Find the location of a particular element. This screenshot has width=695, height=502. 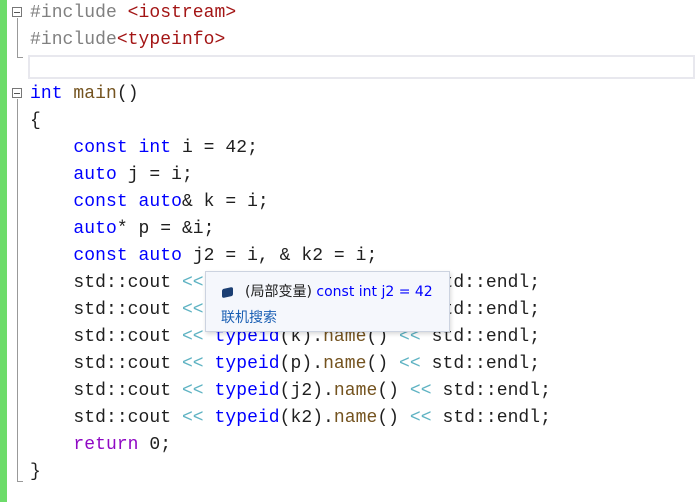

code-line: const int i = 42; is located at coordinates (144, 148).